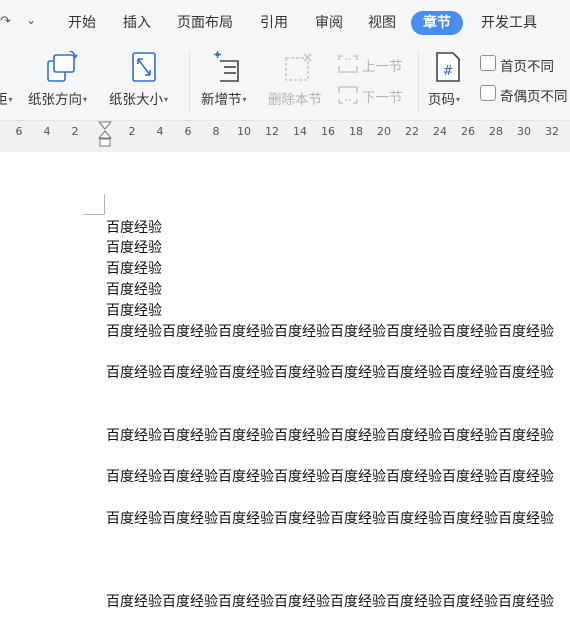 This screenshot has height=639, width=570. What do you see at coordinates (468, 131) in the screenshot?
I see `ruler-tick: 26` at bounding box center [468, 131].